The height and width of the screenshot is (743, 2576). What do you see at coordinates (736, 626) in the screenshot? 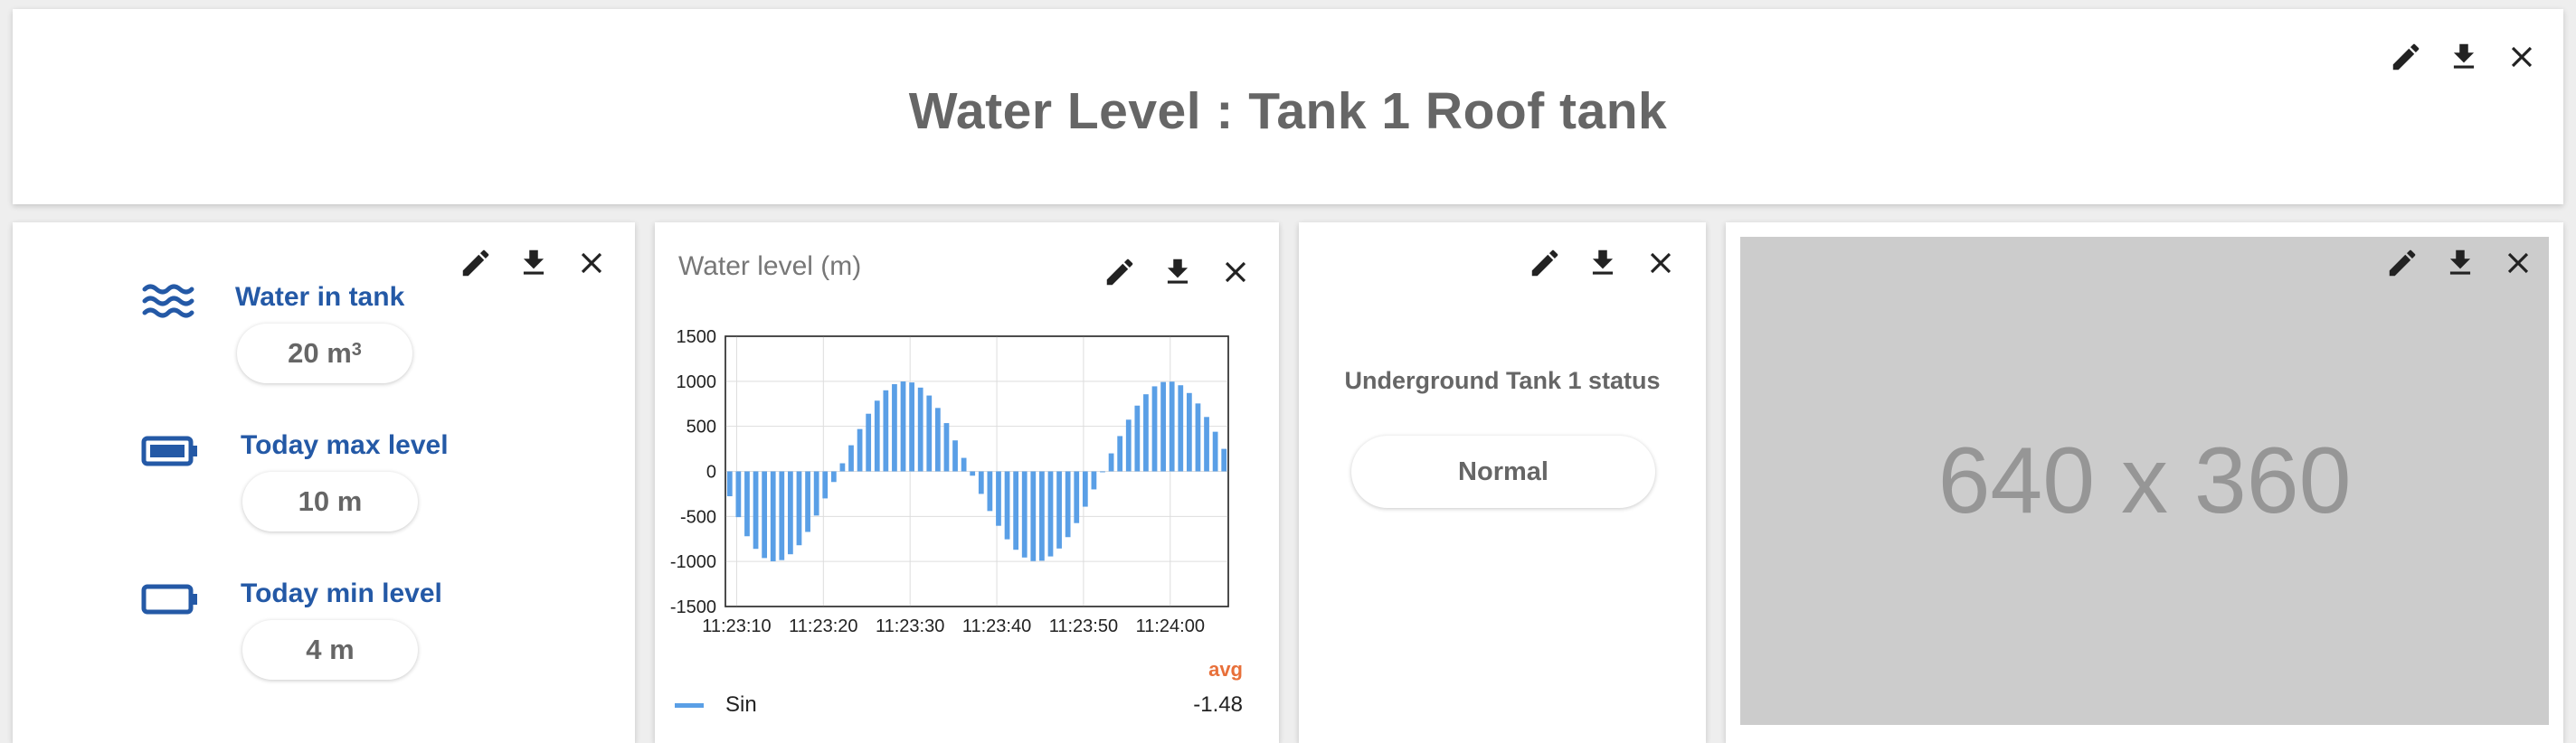
I see `x-tick-label: 11:23:10` at bounding box center [736, 626].